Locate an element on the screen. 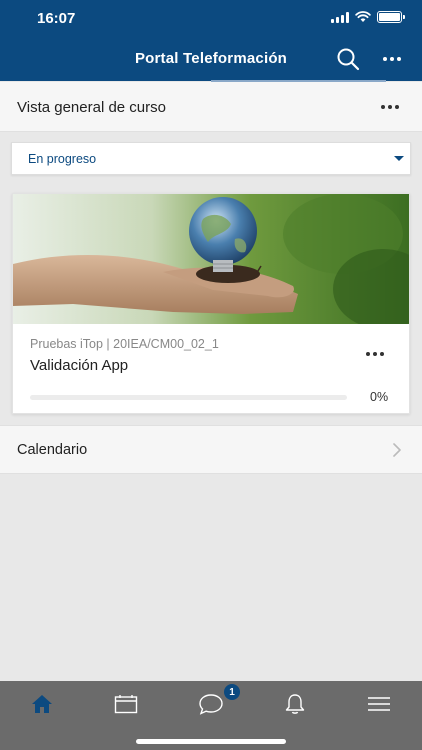  progress-percent: 0% is located at coordinates (379, 397).